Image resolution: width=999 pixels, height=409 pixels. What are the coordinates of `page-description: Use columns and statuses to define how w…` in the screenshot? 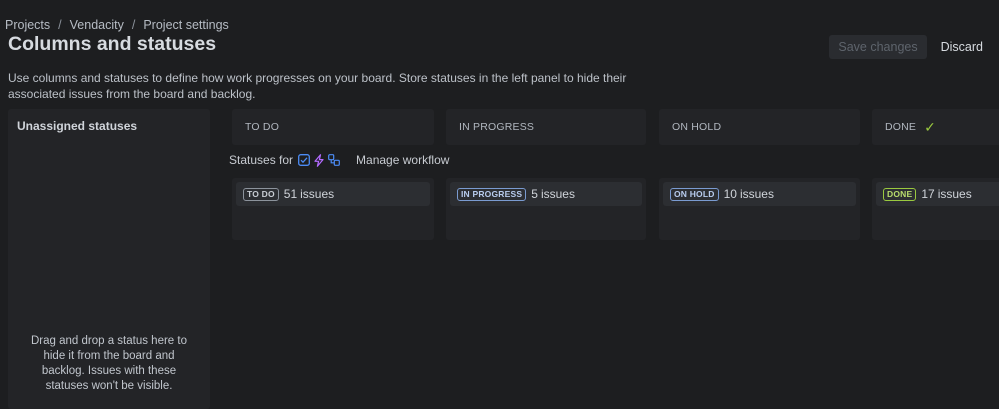 It's located at (317, 86).